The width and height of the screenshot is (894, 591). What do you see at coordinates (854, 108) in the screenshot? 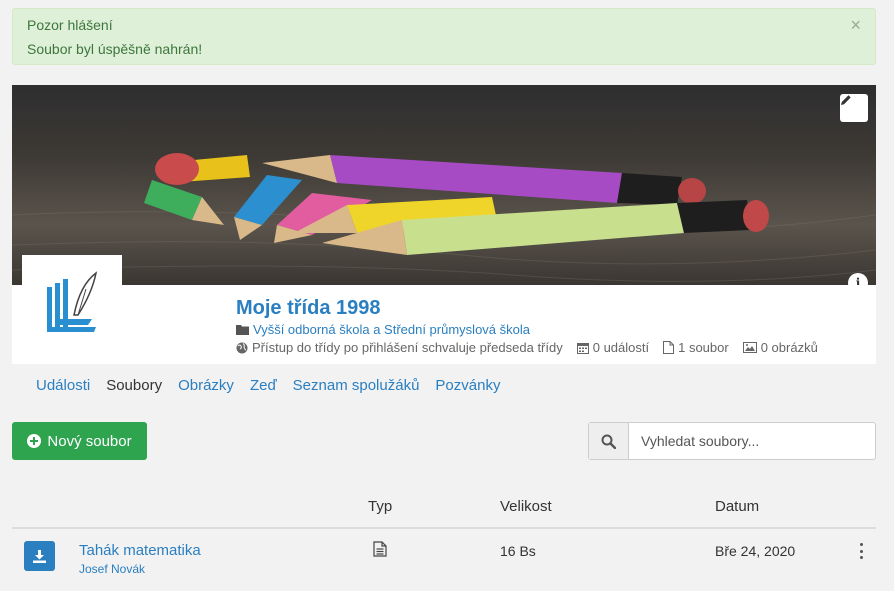
I see `edit-cover-button` at bounding box center [854, 108].